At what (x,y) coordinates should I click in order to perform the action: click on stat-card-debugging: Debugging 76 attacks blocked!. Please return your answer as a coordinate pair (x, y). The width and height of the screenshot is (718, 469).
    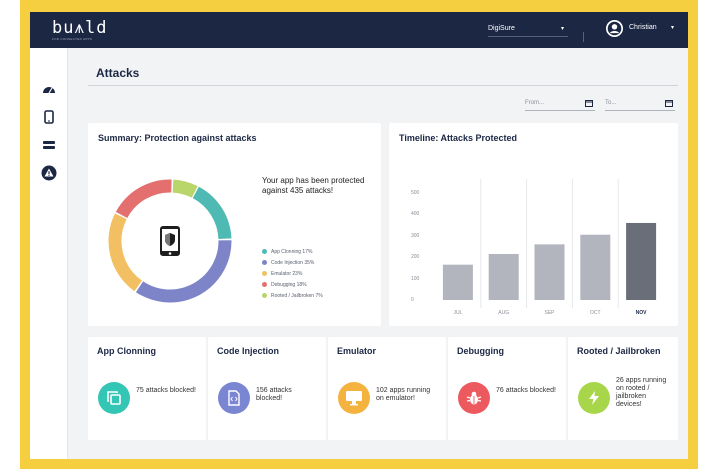
    Looking at the image, I should click on (507, 388).